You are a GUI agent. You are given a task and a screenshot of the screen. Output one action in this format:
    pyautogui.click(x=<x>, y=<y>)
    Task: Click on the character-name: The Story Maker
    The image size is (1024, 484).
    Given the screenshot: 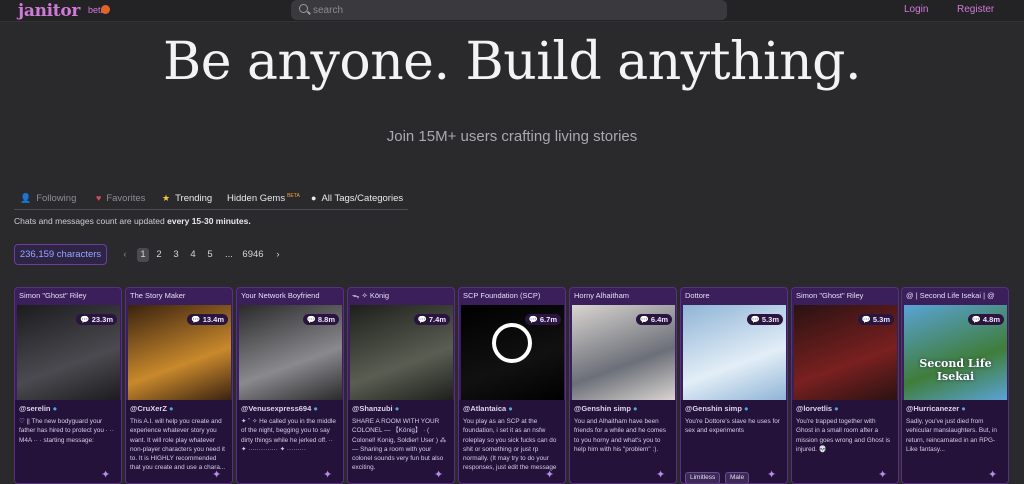 What is the action you would take?
    pyautogui.click(x=158, y=295)
    